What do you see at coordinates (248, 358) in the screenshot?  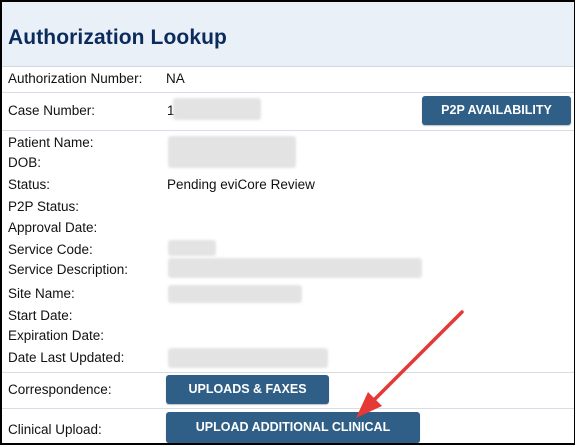 I see `date-last-updated-redaction` at bounding box center [248, 358].